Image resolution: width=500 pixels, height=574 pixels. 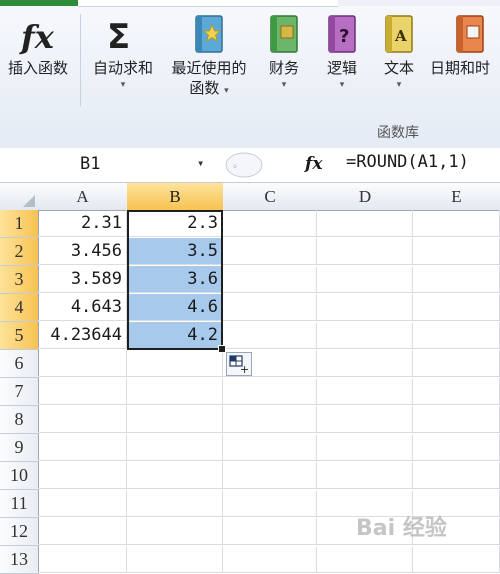 I want to click on cell-a6, so click(x=82, y=363).